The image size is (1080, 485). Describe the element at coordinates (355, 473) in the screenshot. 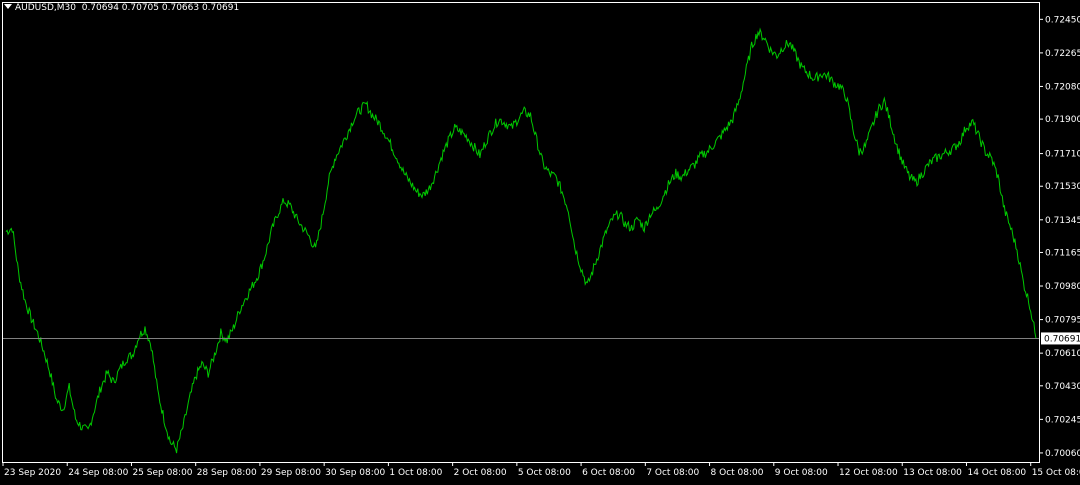

I see `x-tick-label: 30 Sep 08:00` at that location.